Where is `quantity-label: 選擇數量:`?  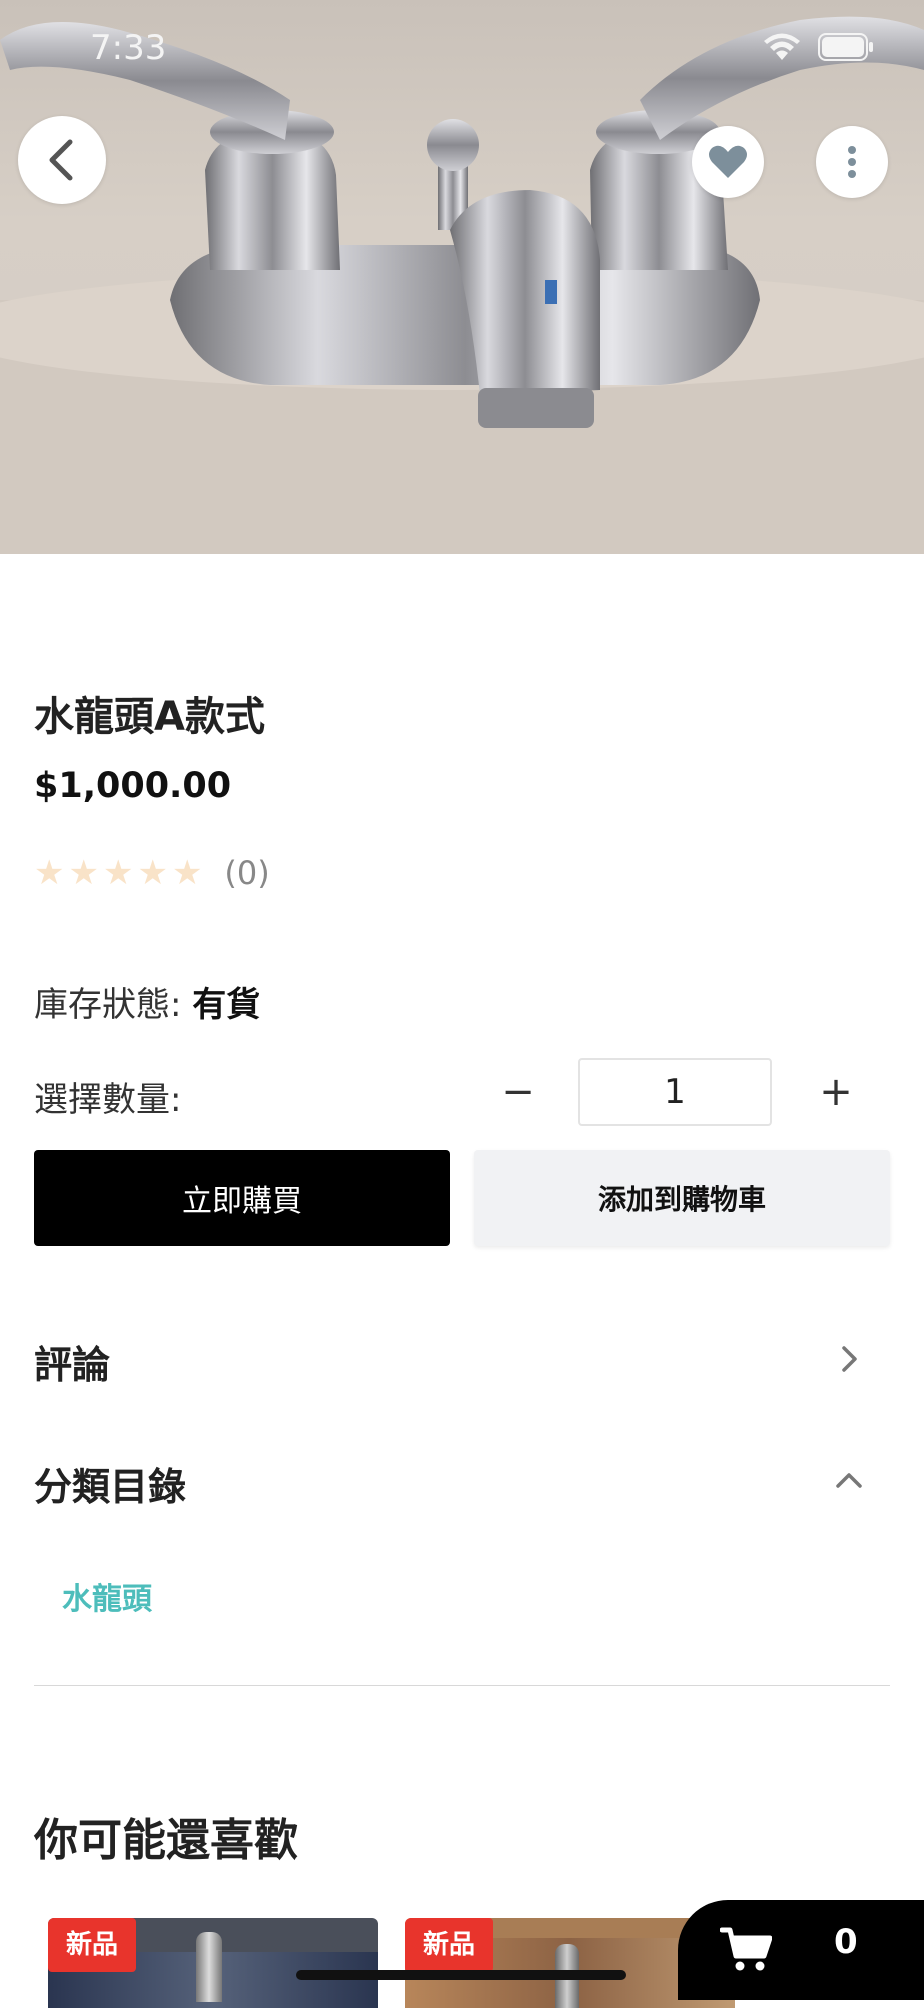
quantity-label: 選擇數量: is located at coordinates (108, 1100).